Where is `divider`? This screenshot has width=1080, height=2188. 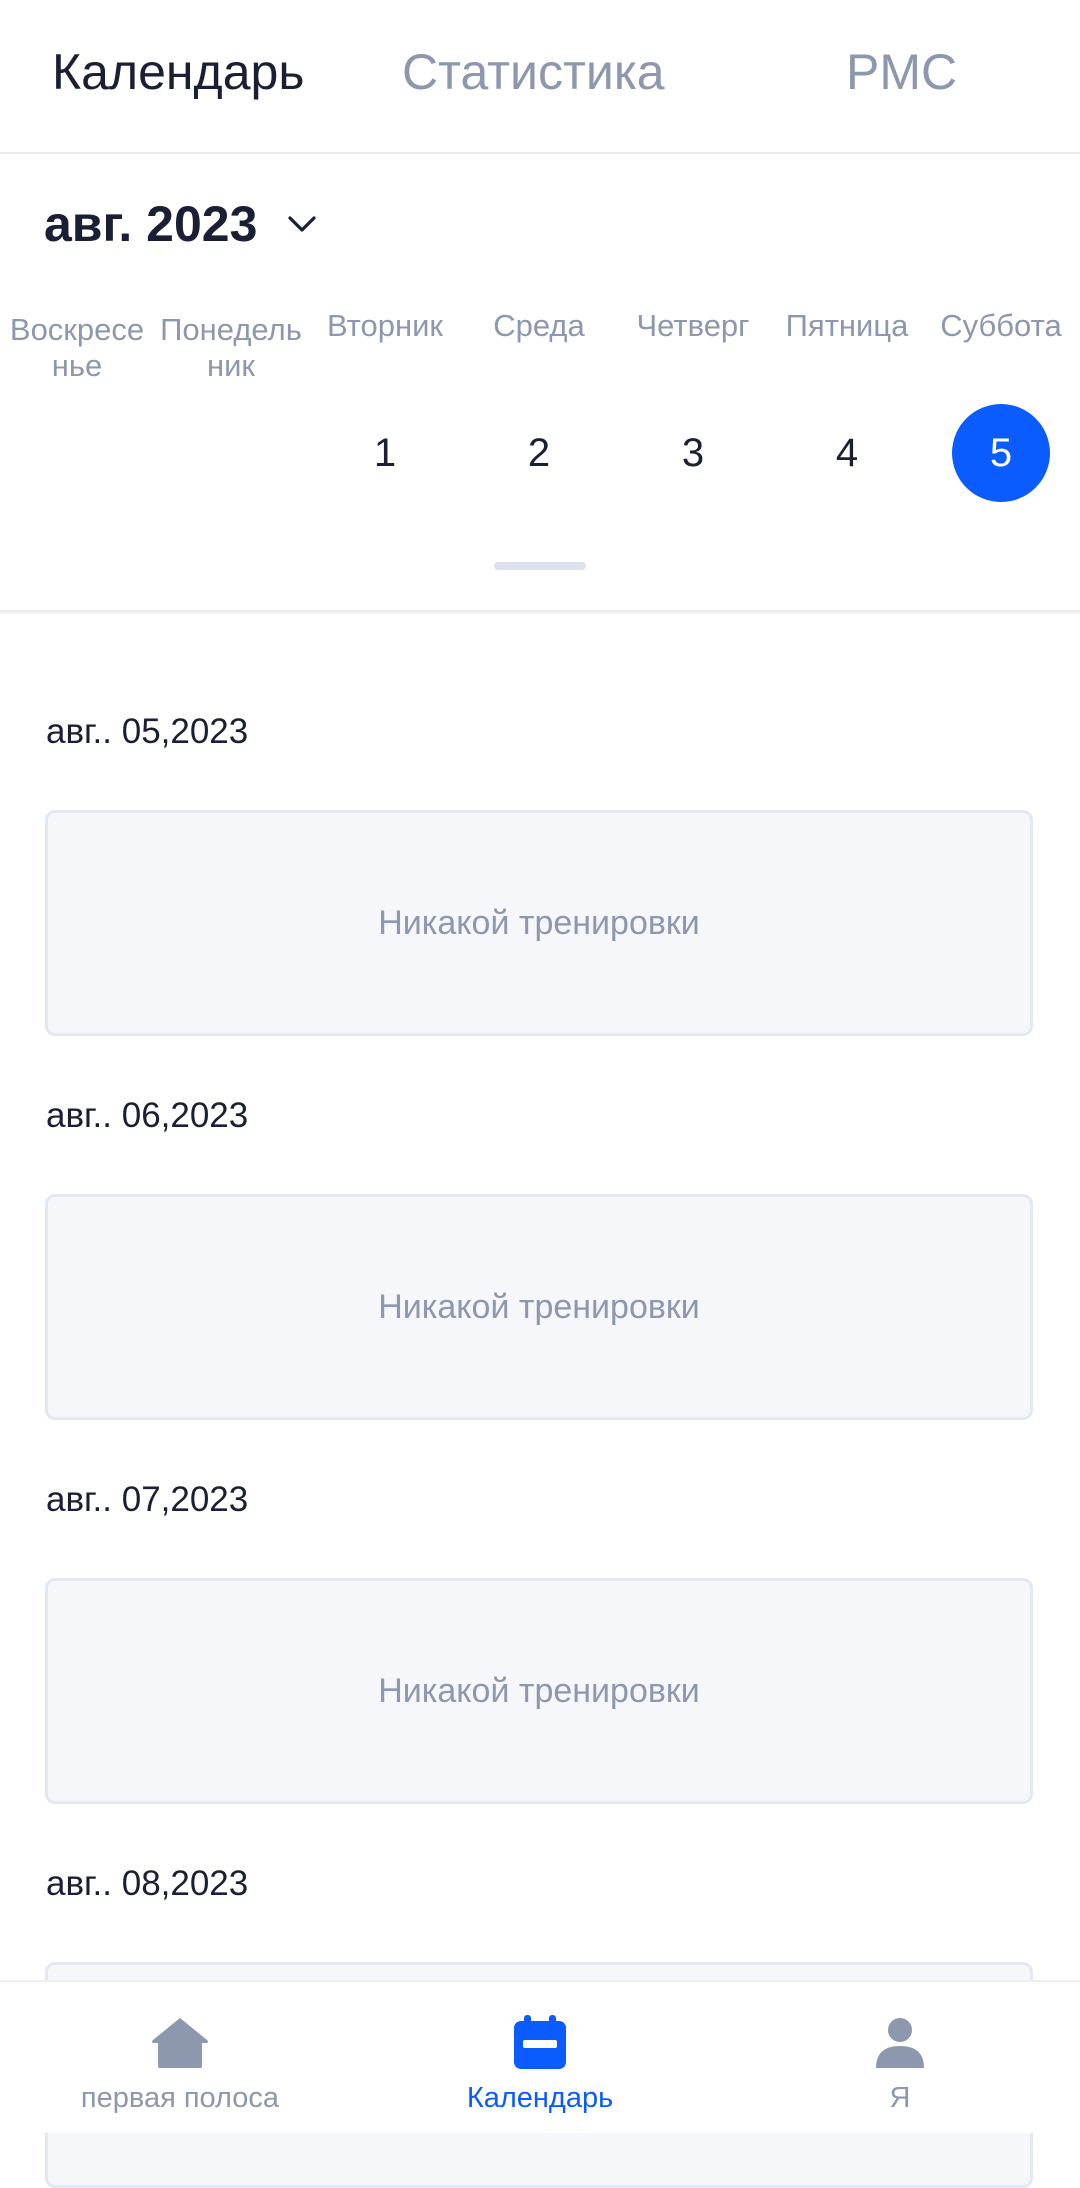 divider is located at coordinates (540, 612).